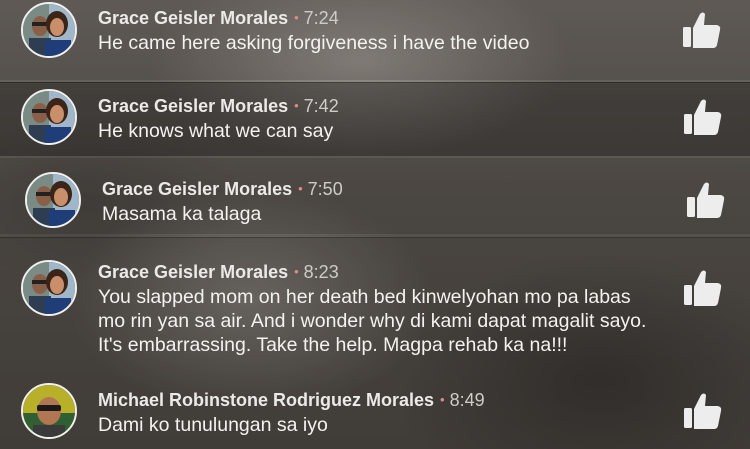 The height and width of the screenshot is (449, 750). What do you see at coordinates (321, 106) in the screenshot?
I see `comment-time: 7:42` at bounding box center [321, 106].